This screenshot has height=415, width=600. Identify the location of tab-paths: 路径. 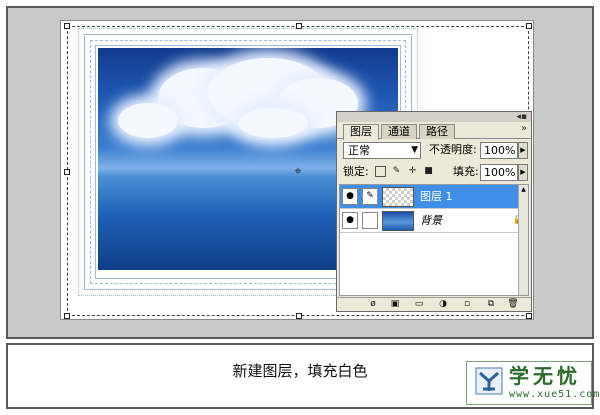
(437, 131).